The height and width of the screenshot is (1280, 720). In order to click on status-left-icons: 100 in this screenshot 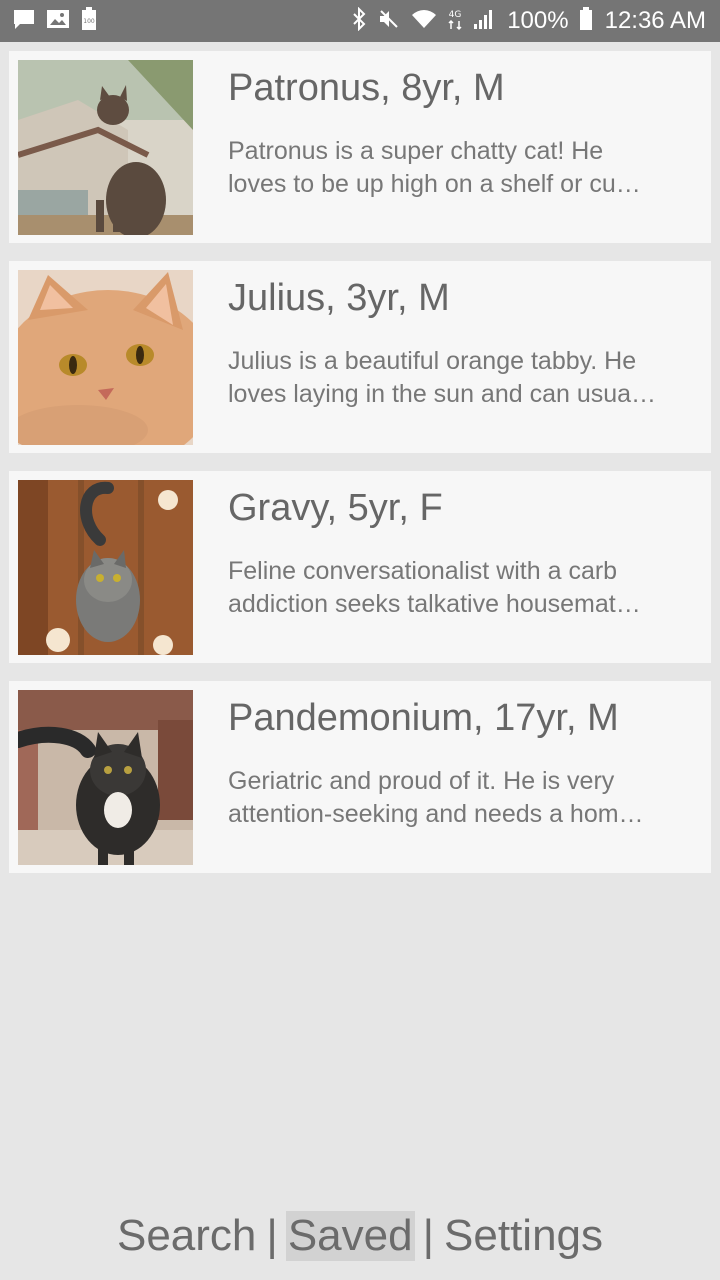, I will do `click(55, 21)`.